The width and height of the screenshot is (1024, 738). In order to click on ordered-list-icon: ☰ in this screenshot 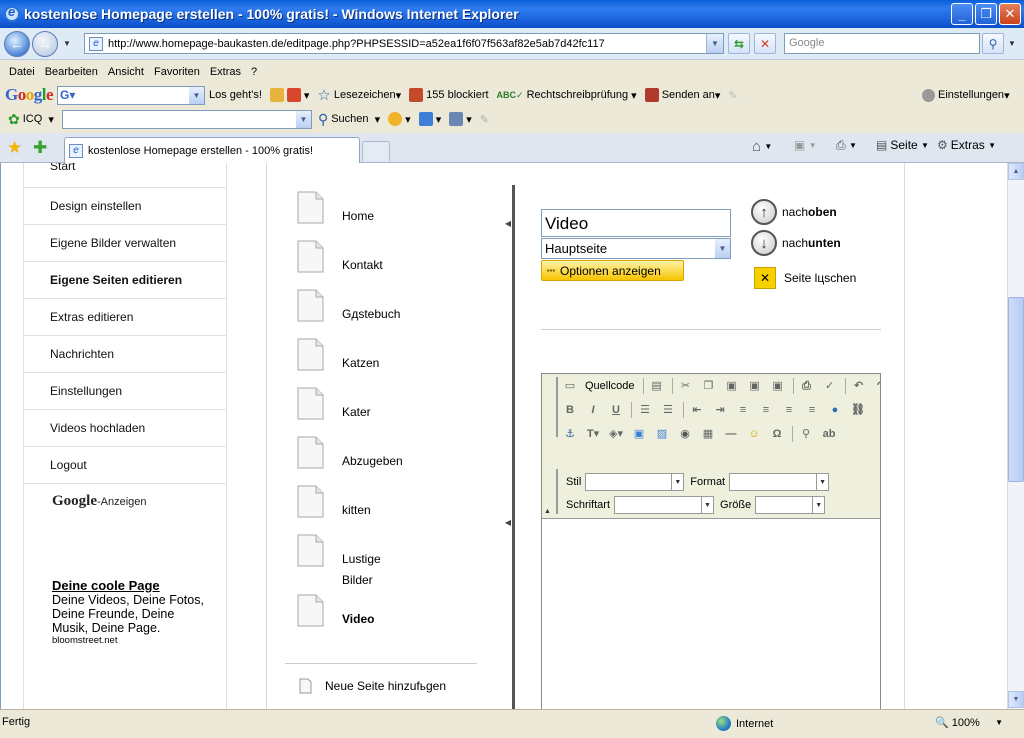, I will do `click(645, 410)`.